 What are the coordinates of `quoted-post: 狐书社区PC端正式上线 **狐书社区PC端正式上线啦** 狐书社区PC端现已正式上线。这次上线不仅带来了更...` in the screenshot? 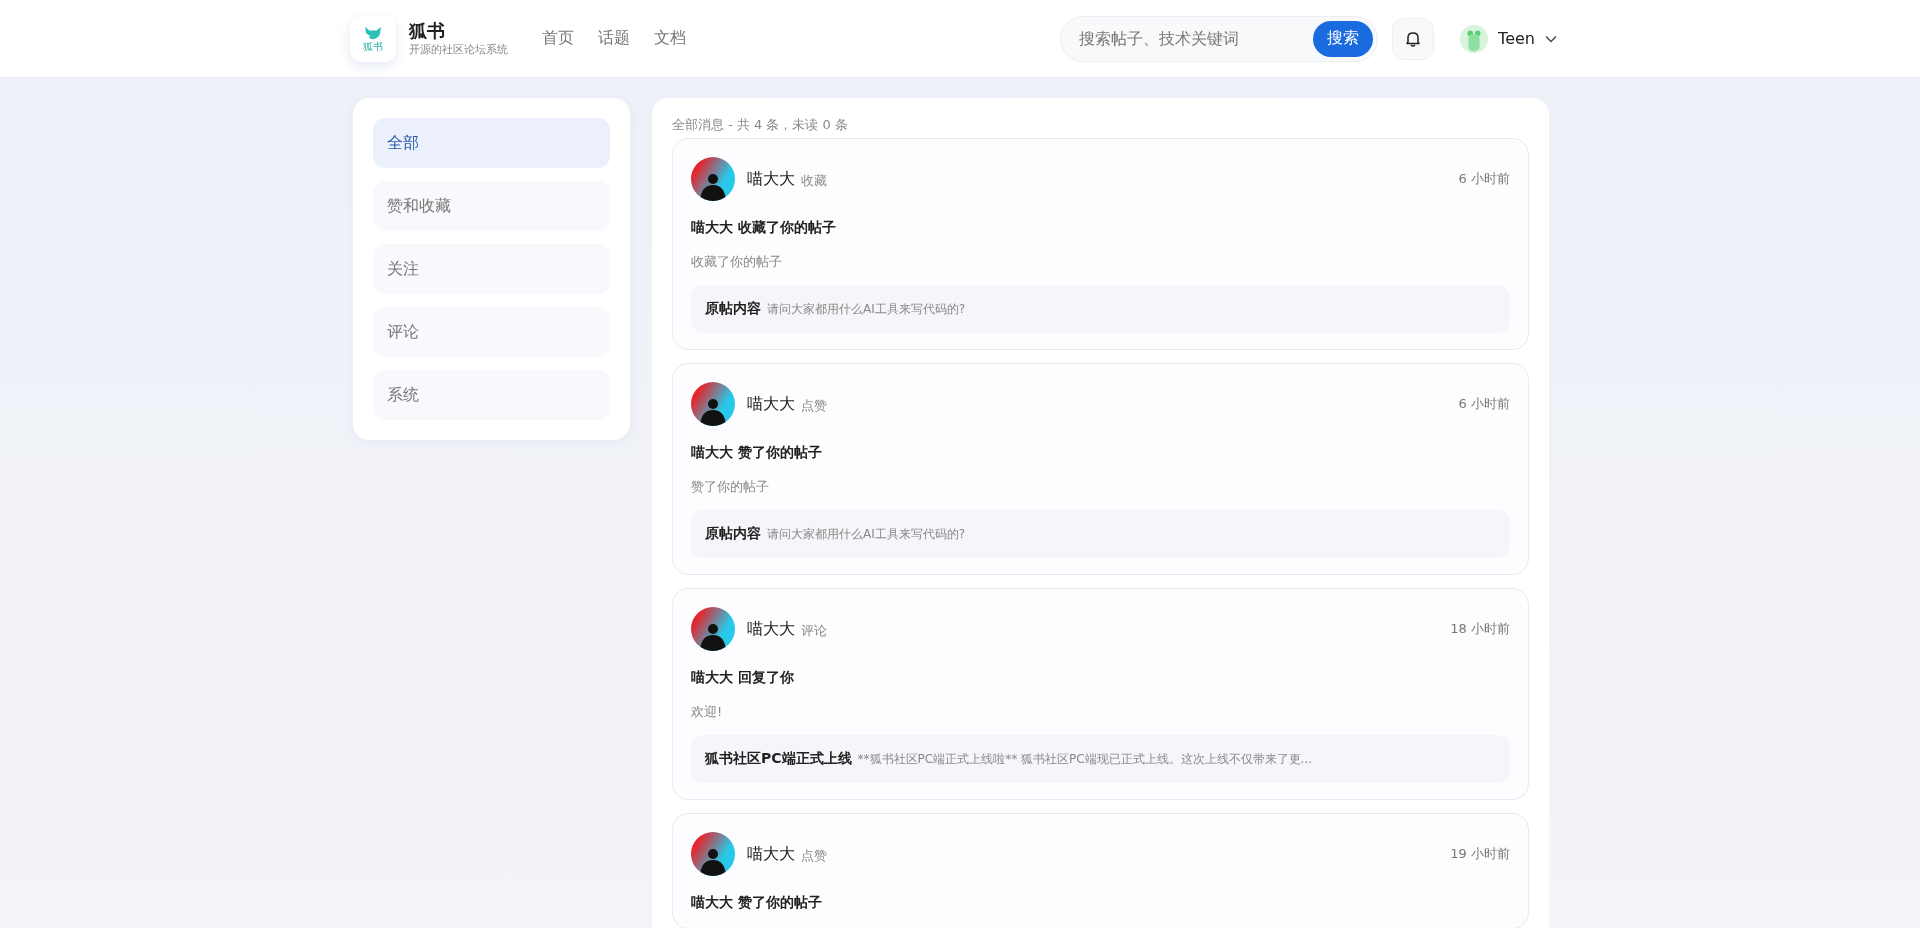 It's located at (1100, 759).